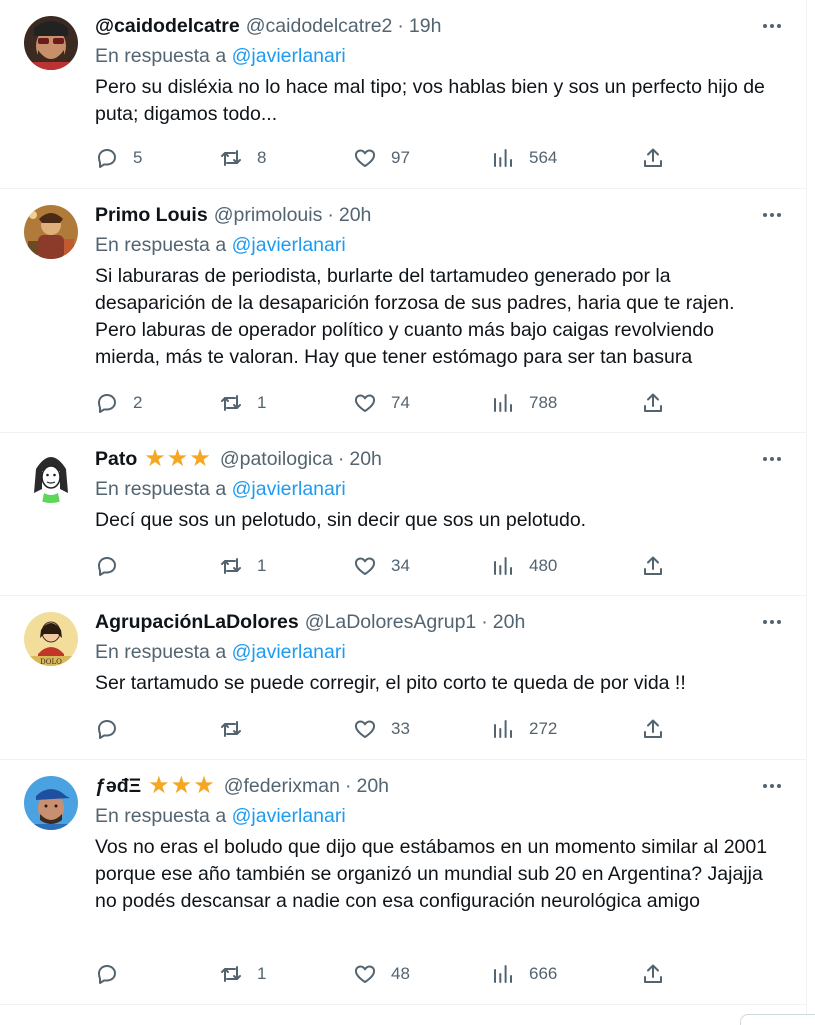 This screenshot has width=815, height=1025. I want to click on like-count: 74, so click(400, 402).